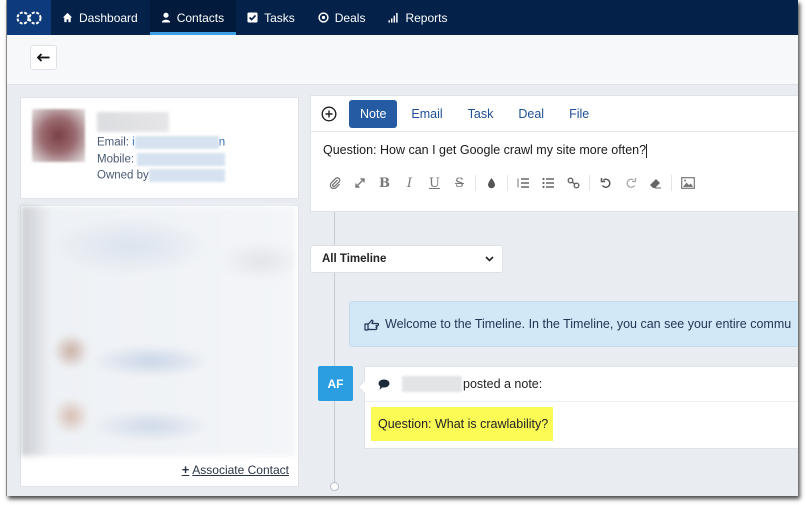  I want to click on timeline-filter-value: All Timeline, so click(354, 259).